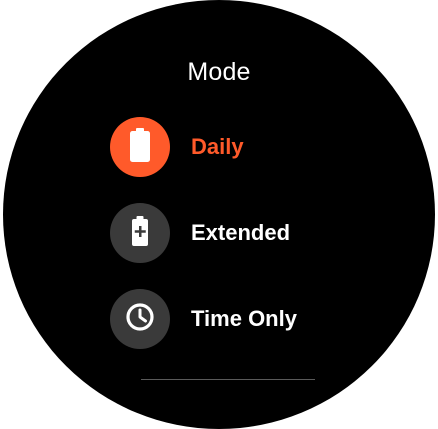 The image size is (438, 429). Describe the element at coordinates (217, 146) in the screenshot. I see `mode-option-label: Daily` at that location.